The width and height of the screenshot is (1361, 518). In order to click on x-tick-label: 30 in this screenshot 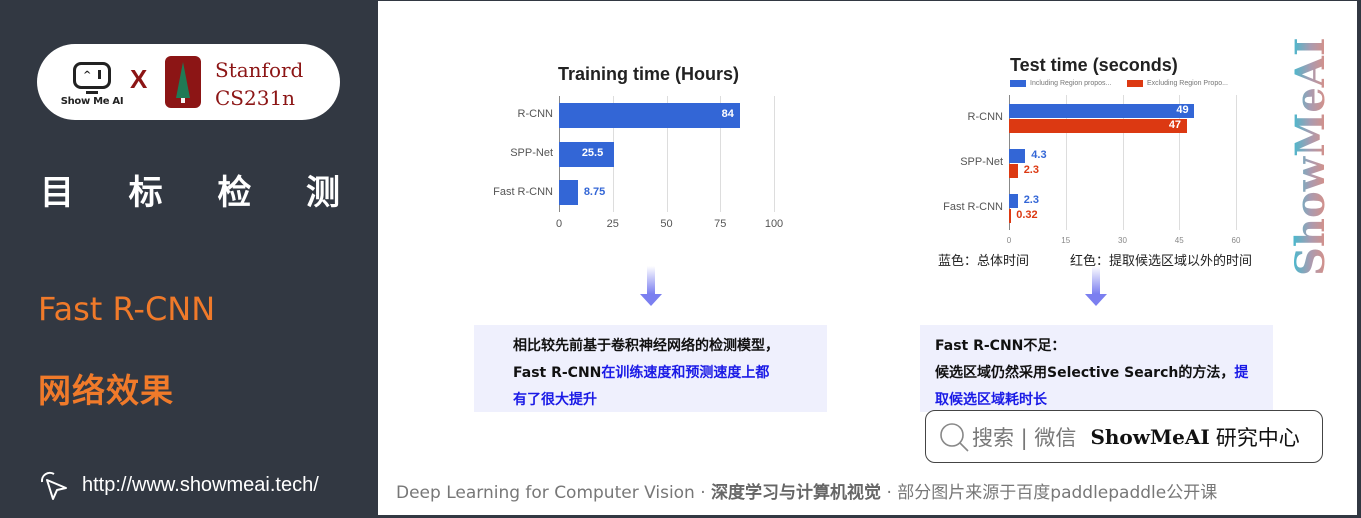, I will do `click(1122, 240)`.